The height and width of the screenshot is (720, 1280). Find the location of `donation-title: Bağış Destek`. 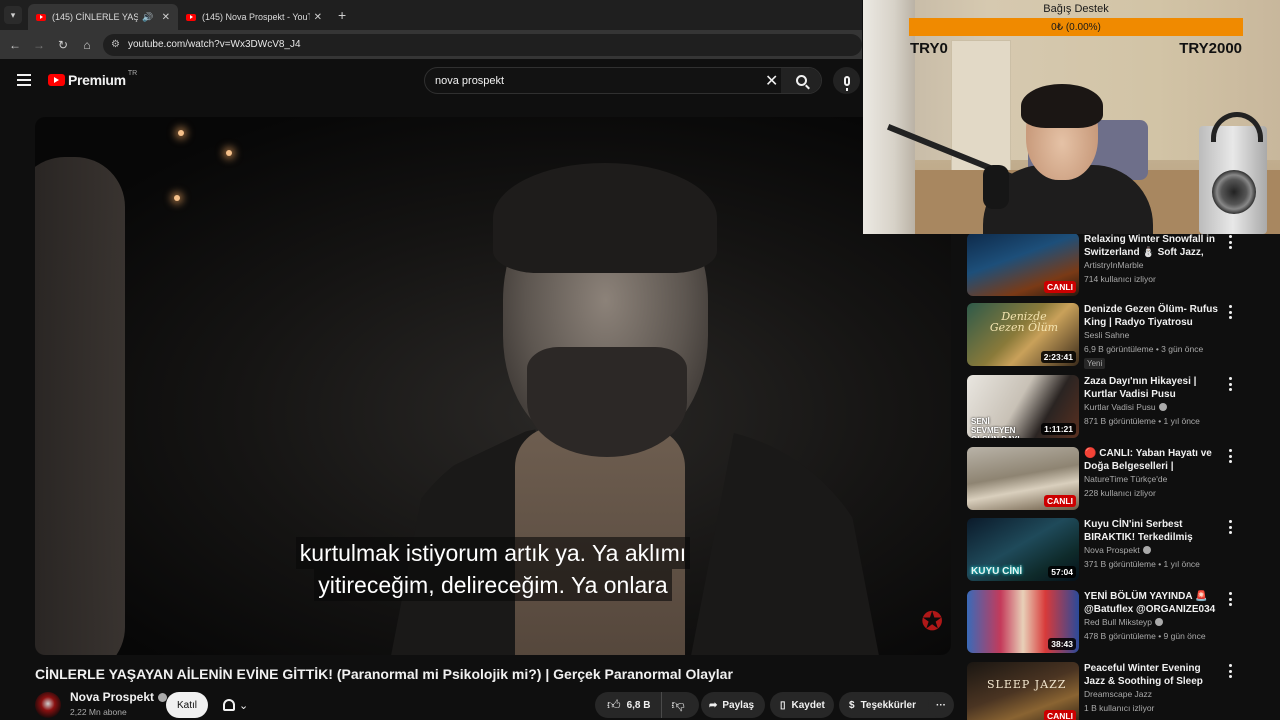

donation-title: Bağış Destek is located at coordinates (1076, 9).